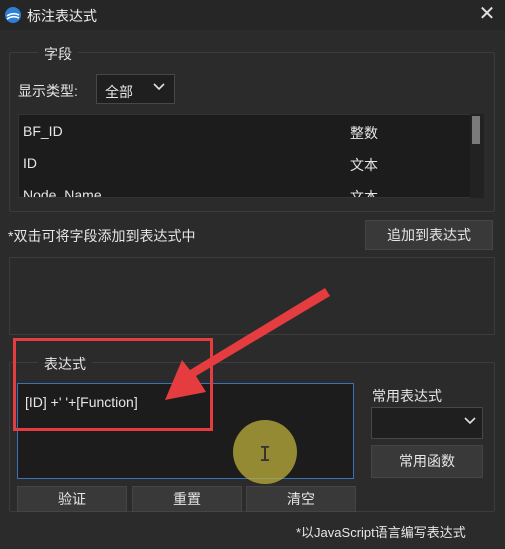 This screenshot has width=505, height=549. Describe the element at coordinates (113, 384) in the screenshot. I see `highlight-rectangle` at that location.